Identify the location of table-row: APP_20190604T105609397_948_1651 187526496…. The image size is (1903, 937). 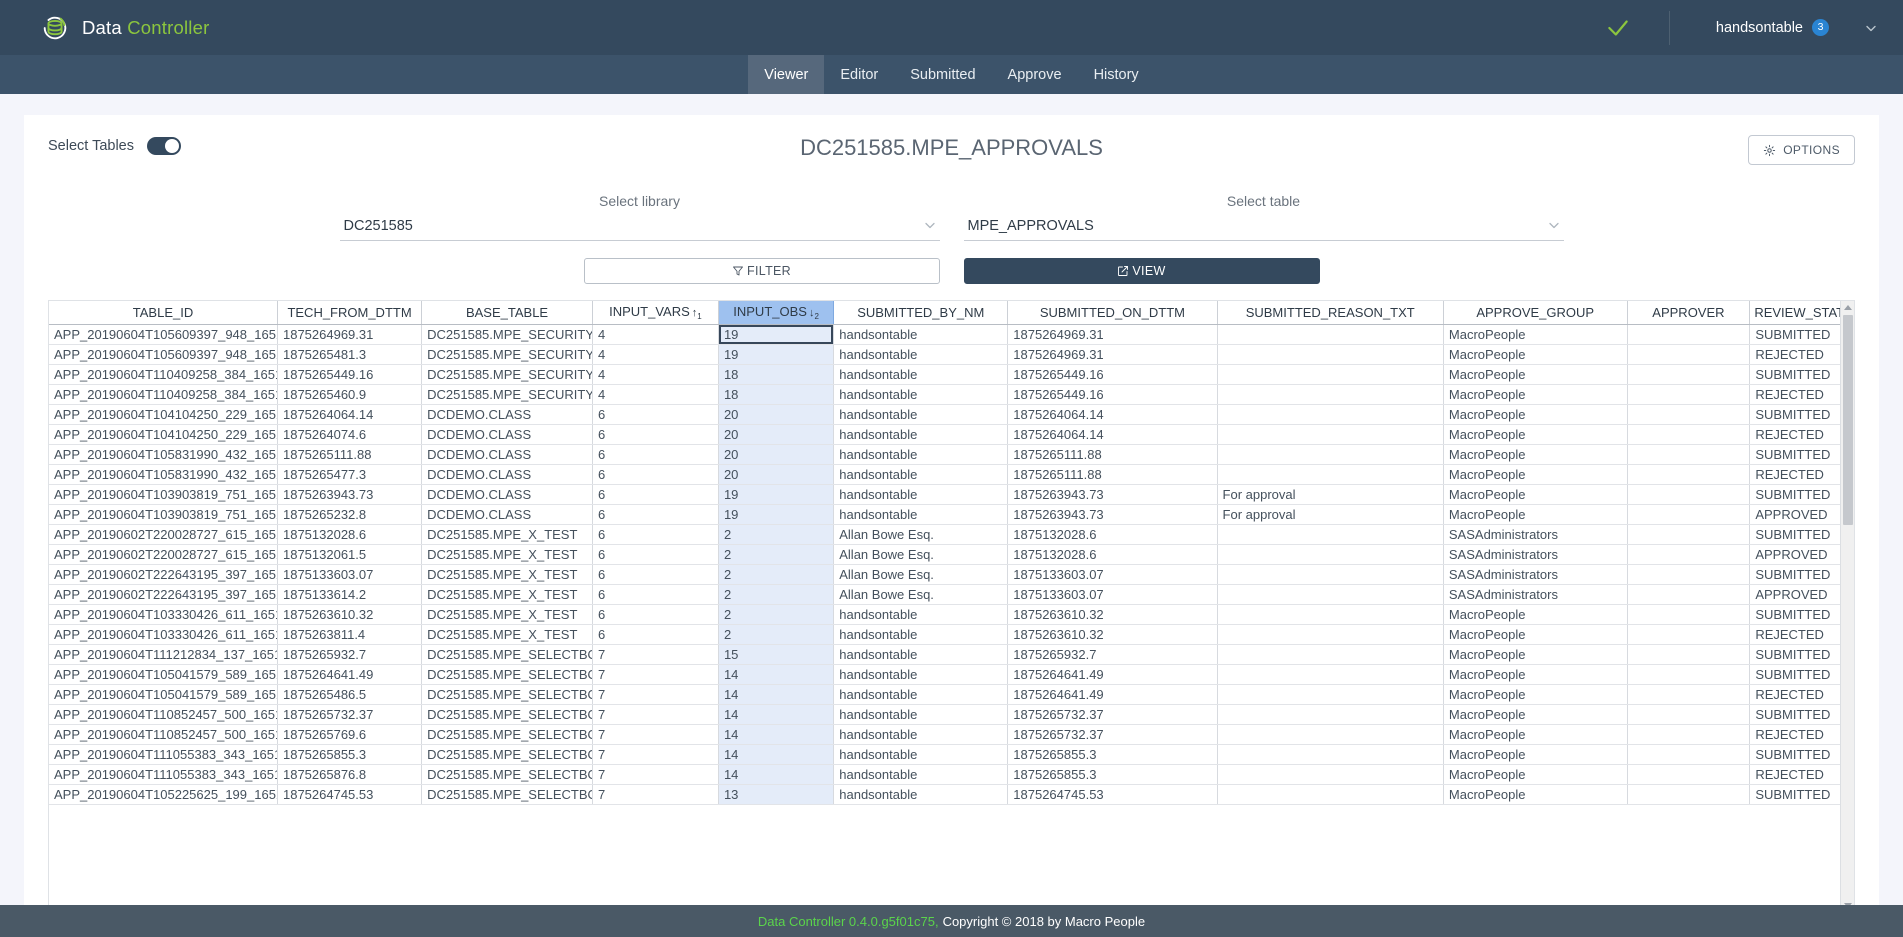
(951, 334).